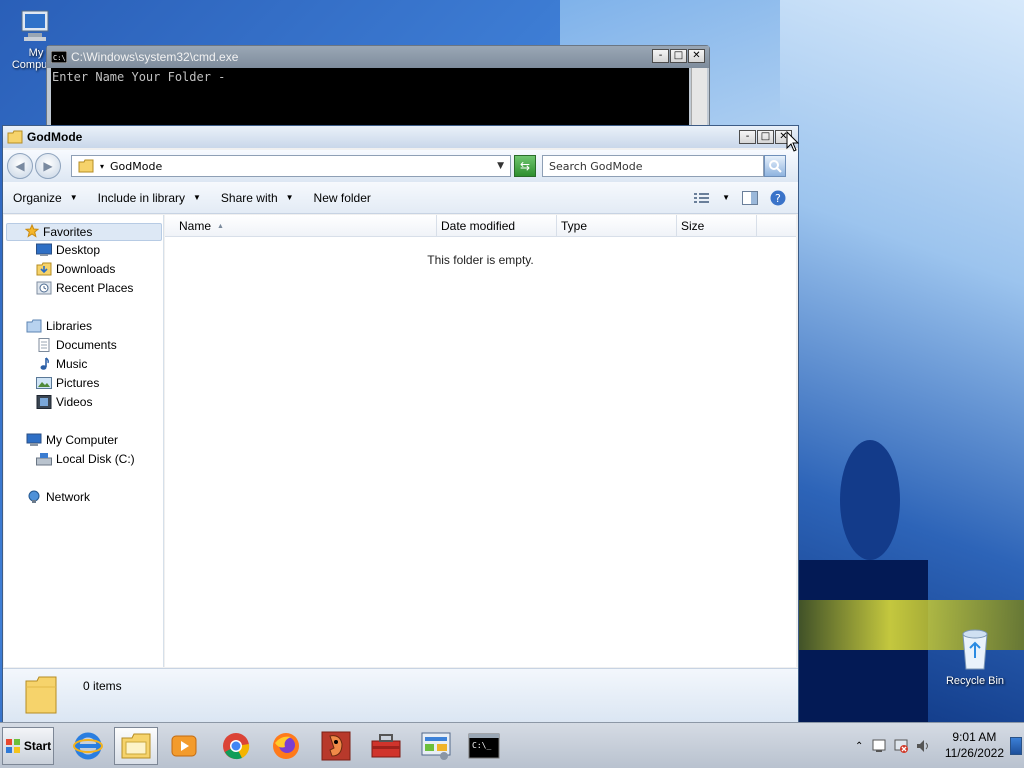 This screenshot has width=1024, height=768. Describe the element at coordinates (525, 166) in the screenshot. I see `refresh-button: ⇆` at that location.